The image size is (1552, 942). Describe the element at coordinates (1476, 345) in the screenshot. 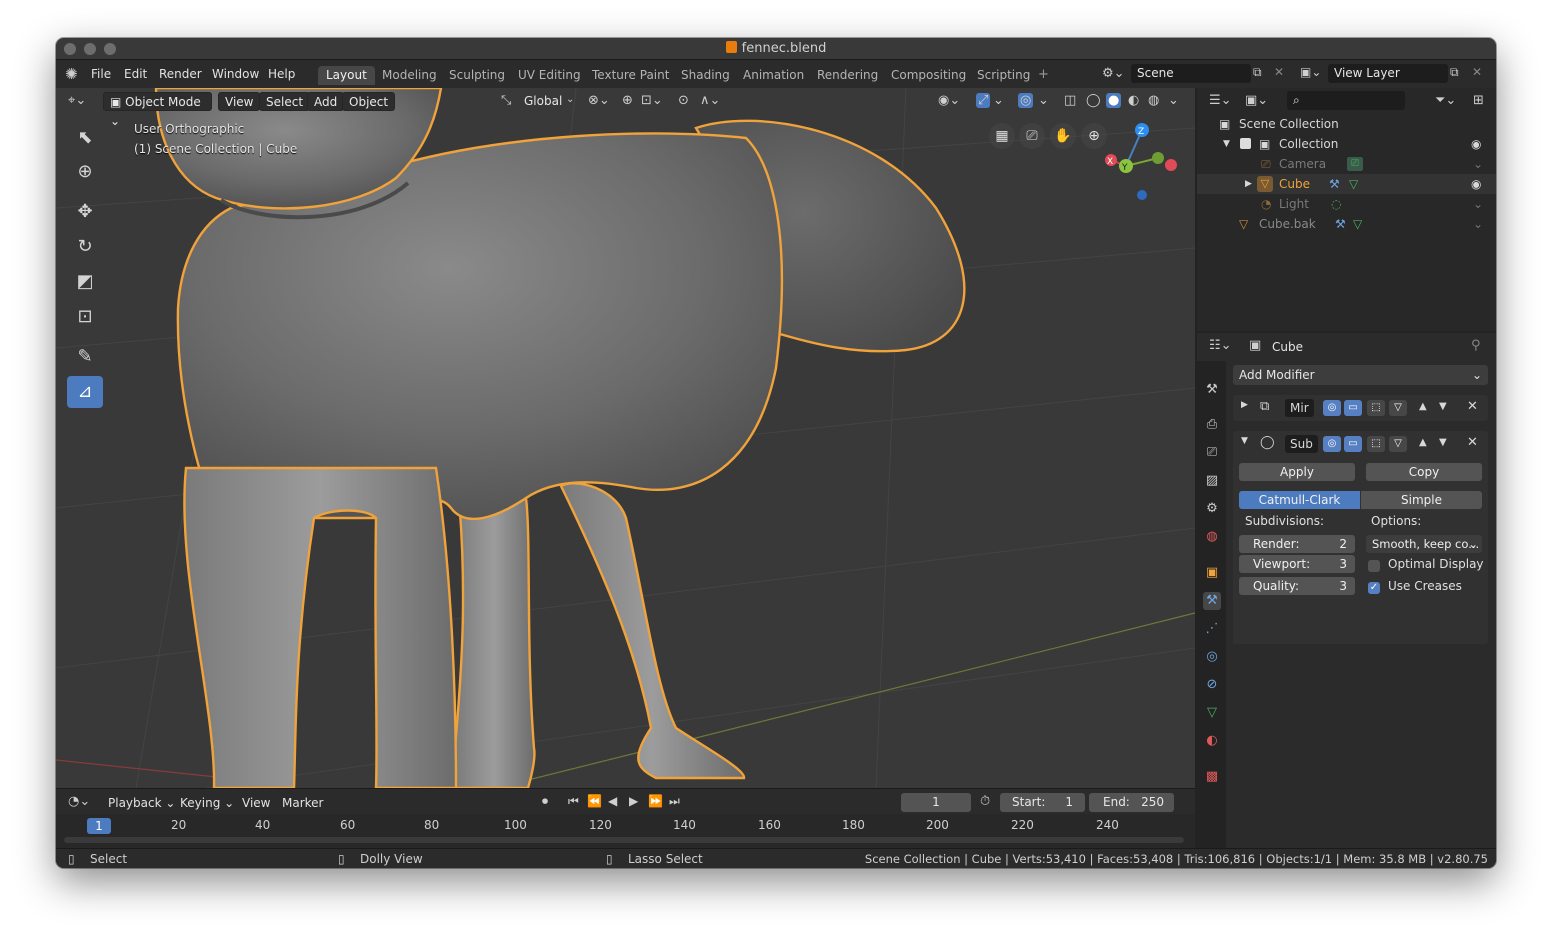

I see `pin-icon: ⚲` at that location.